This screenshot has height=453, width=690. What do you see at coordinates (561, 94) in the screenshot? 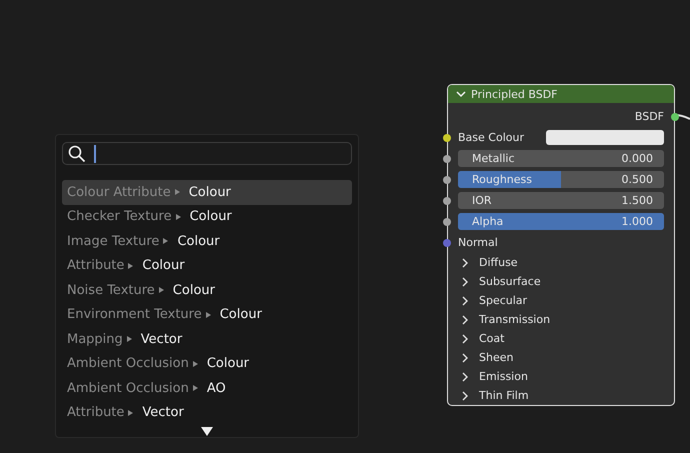
I see `node-header: Principled BSDF` at bounding box center [561, 94].